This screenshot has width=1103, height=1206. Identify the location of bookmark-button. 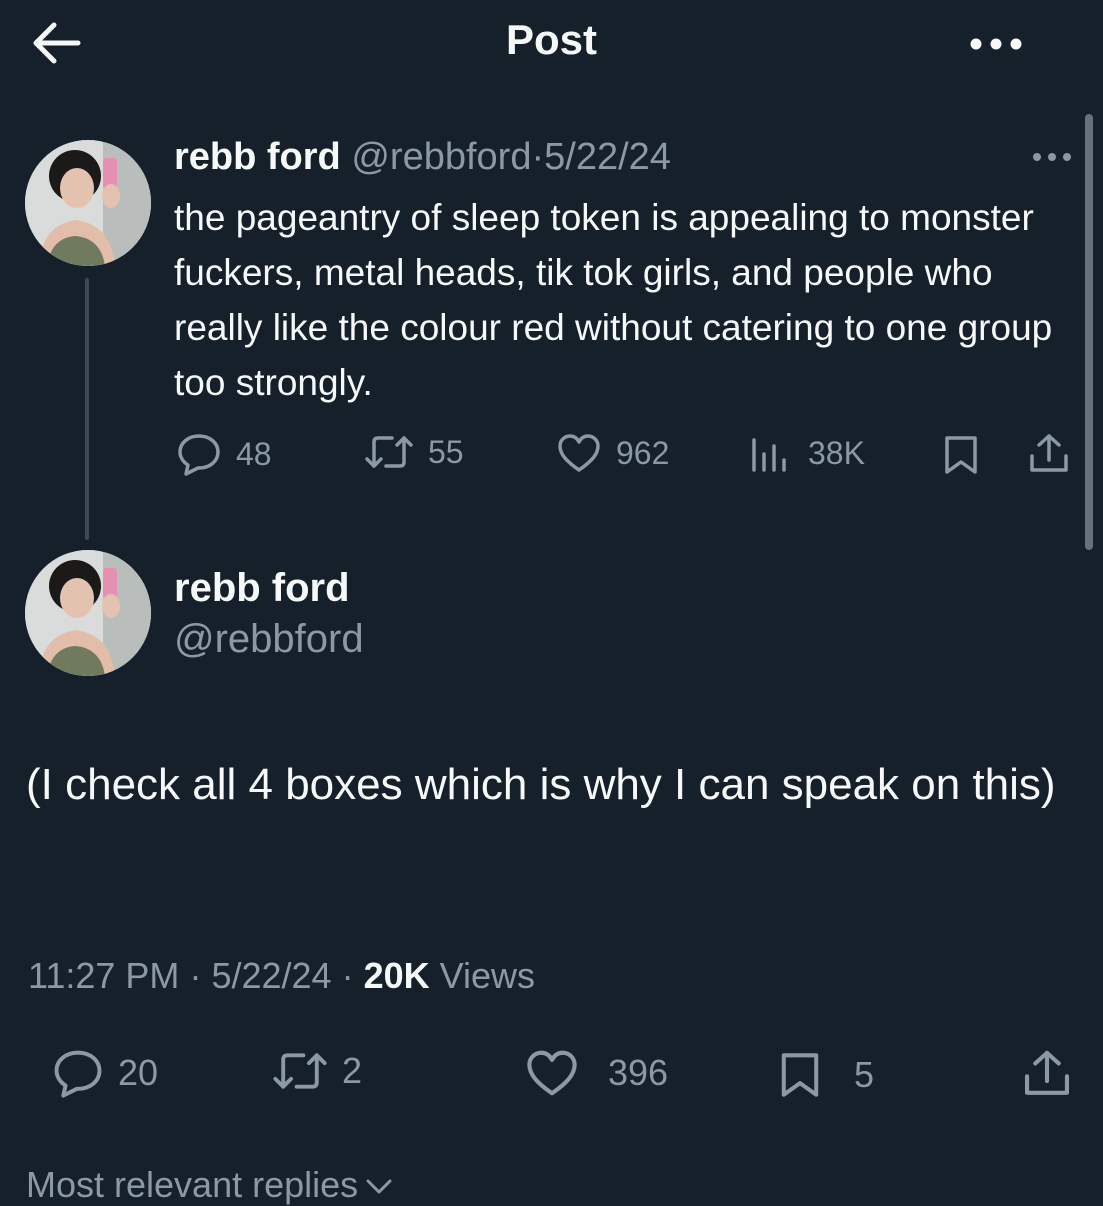
(961, 455).